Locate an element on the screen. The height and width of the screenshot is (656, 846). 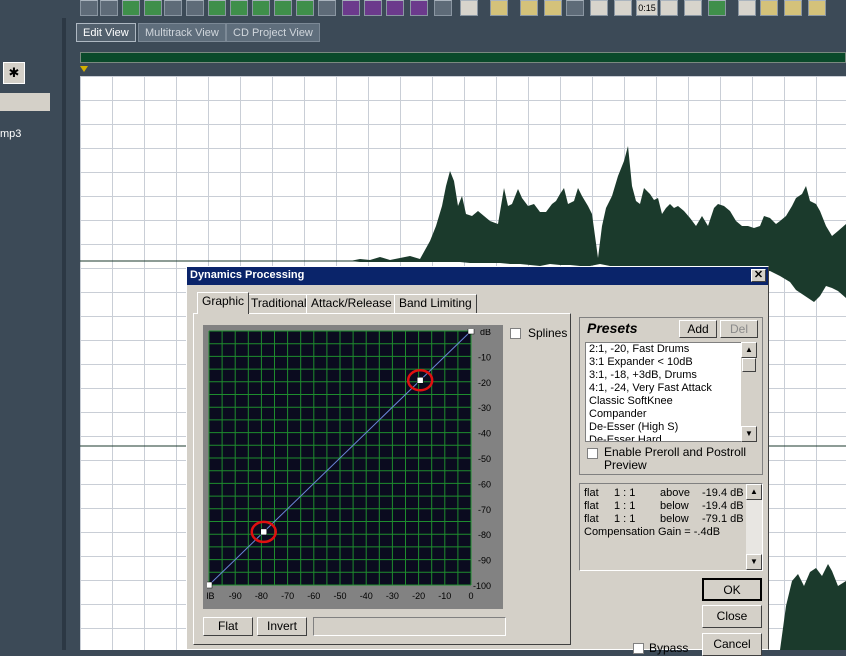
x-tick-label: -50 is located at coordinates (339, 596).